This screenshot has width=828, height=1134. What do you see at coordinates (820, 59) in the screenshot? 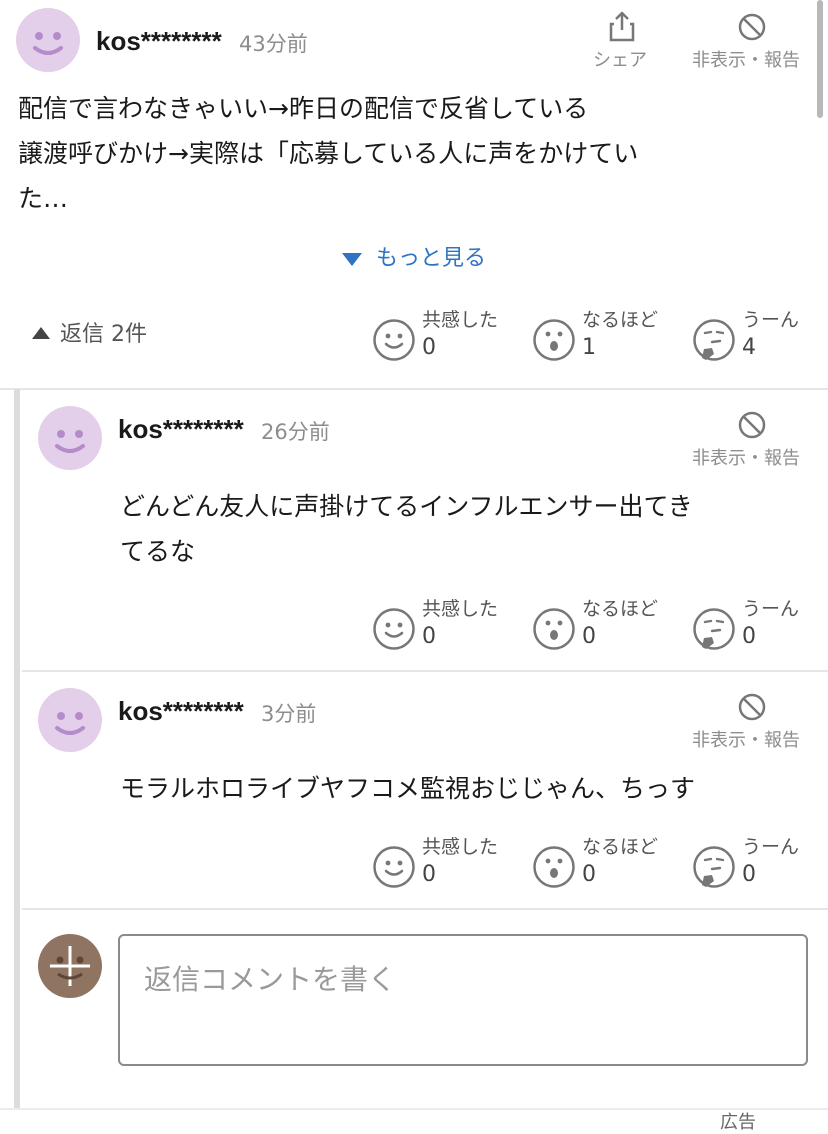
I see `scrollbar` at bounding box center [820, 59].